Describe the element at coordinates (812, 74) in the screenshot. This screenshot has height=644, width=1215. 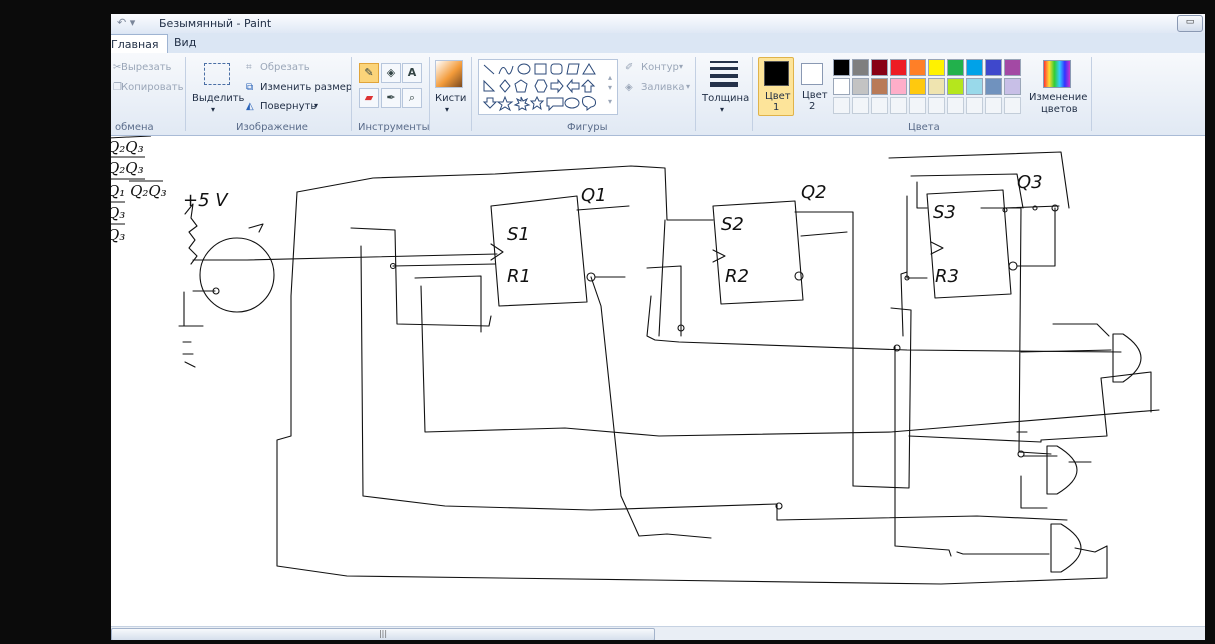
I see `color2-swatch` at that location.